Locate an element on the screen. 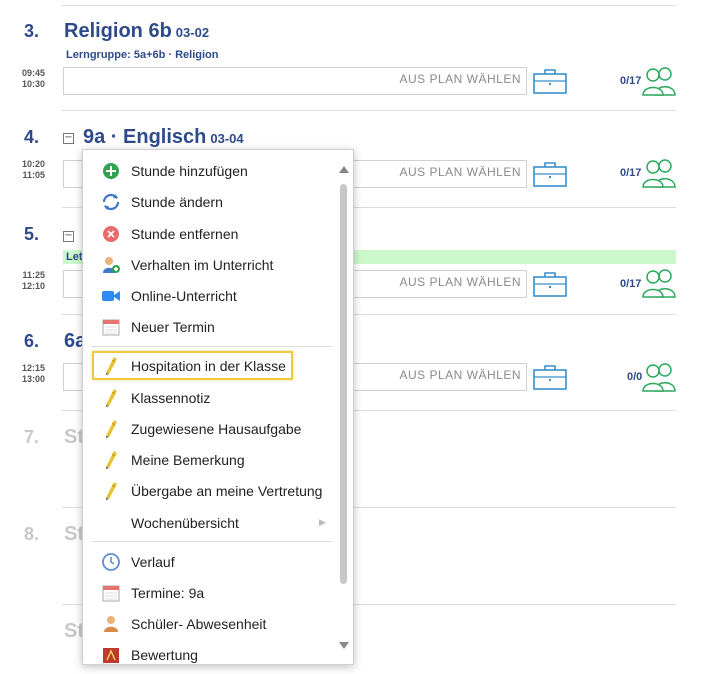  time-start: 10:20 is located at coordinates (33, 164).